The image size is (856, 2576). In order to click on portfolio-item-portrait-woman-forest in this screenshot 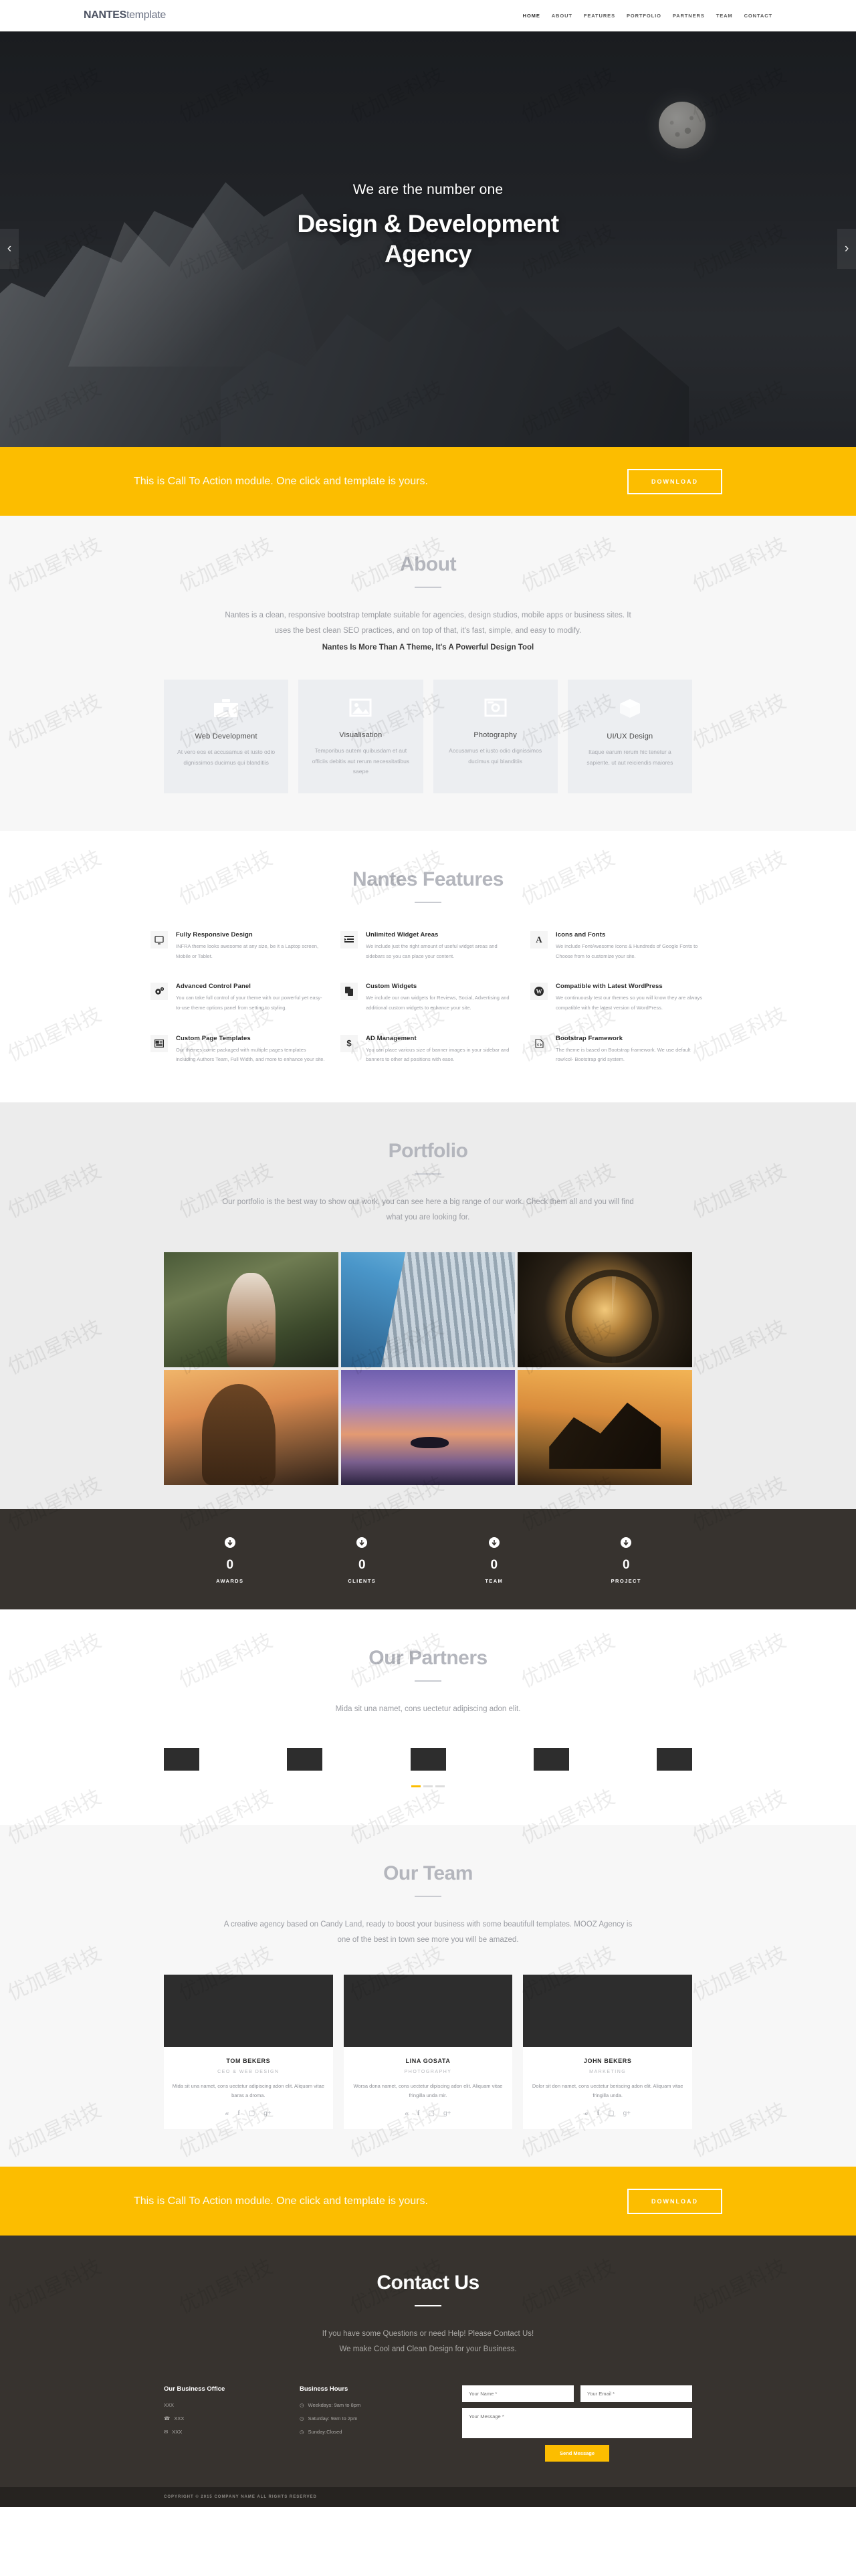, I will do `click(251, 1309)`.